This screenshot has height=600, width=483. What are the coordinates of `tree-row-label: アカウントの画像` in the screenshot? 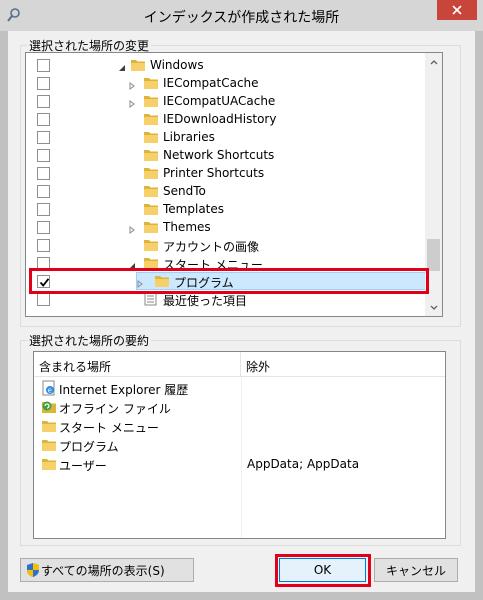 It's located at (211, 247).